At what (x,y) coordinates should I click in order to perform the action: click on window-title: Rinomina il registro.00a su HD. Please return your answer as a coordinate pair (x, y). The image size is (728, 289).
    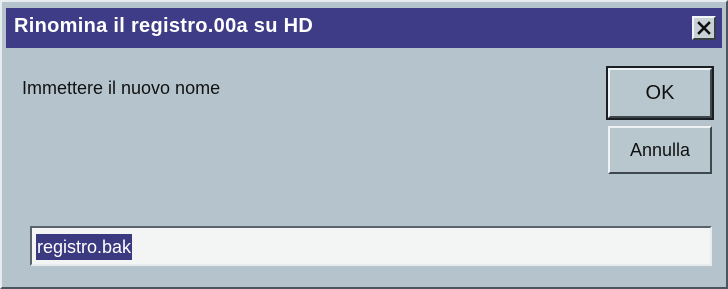
    Looking at the image, I should click on (164, 26).